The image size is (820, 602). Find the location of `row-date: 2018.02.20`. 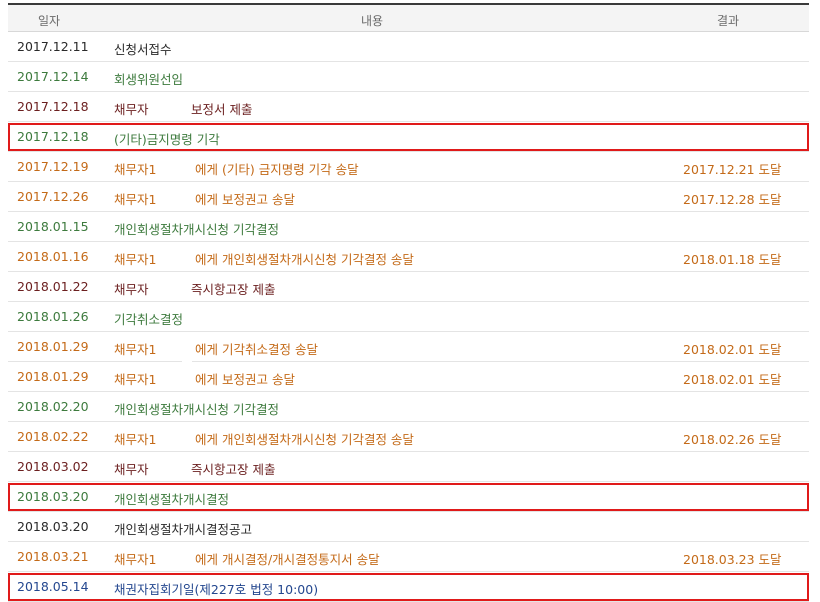

row-date: 2018.02.20 is located at coordinates (53, 406).